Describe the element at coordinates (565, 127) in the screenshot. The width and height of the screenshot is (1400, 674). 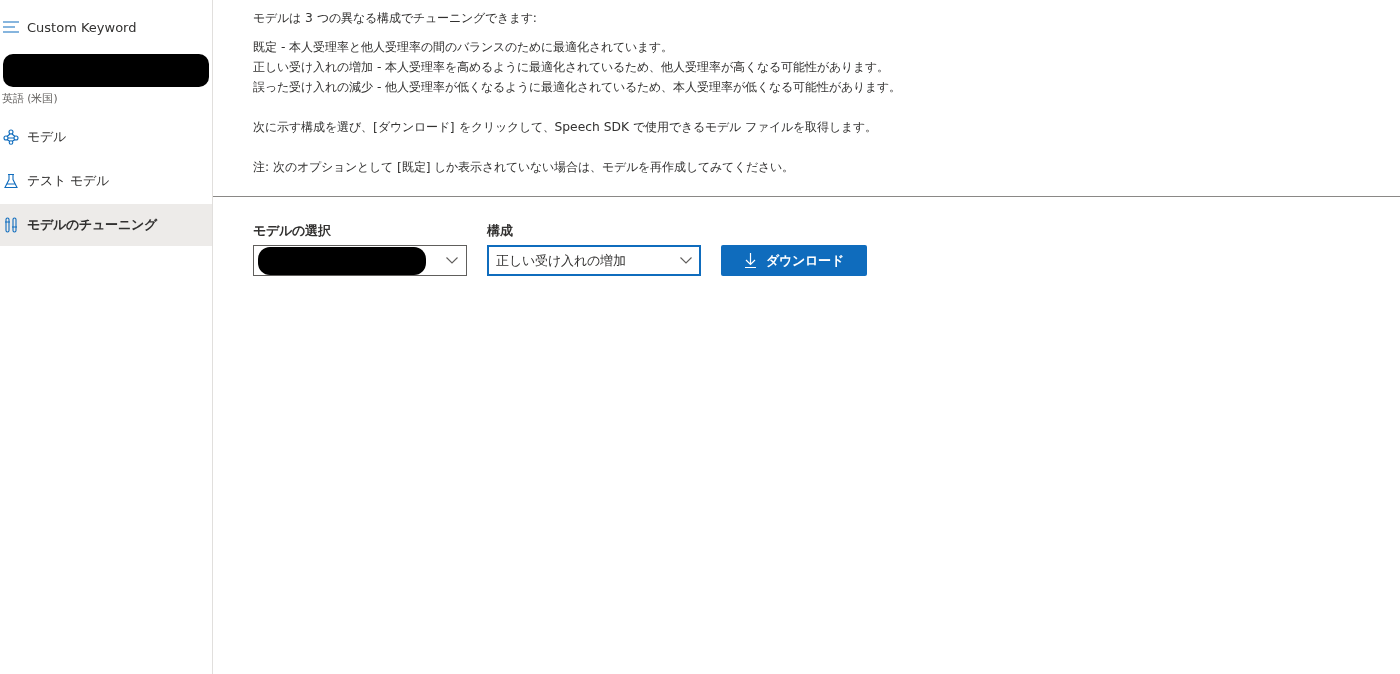
I see `instruction-text: 次に示す構成を選び、[ダウンロード] をクリックして、Speech SDK で使用できるモデル ファイルを取得します。` at that location.